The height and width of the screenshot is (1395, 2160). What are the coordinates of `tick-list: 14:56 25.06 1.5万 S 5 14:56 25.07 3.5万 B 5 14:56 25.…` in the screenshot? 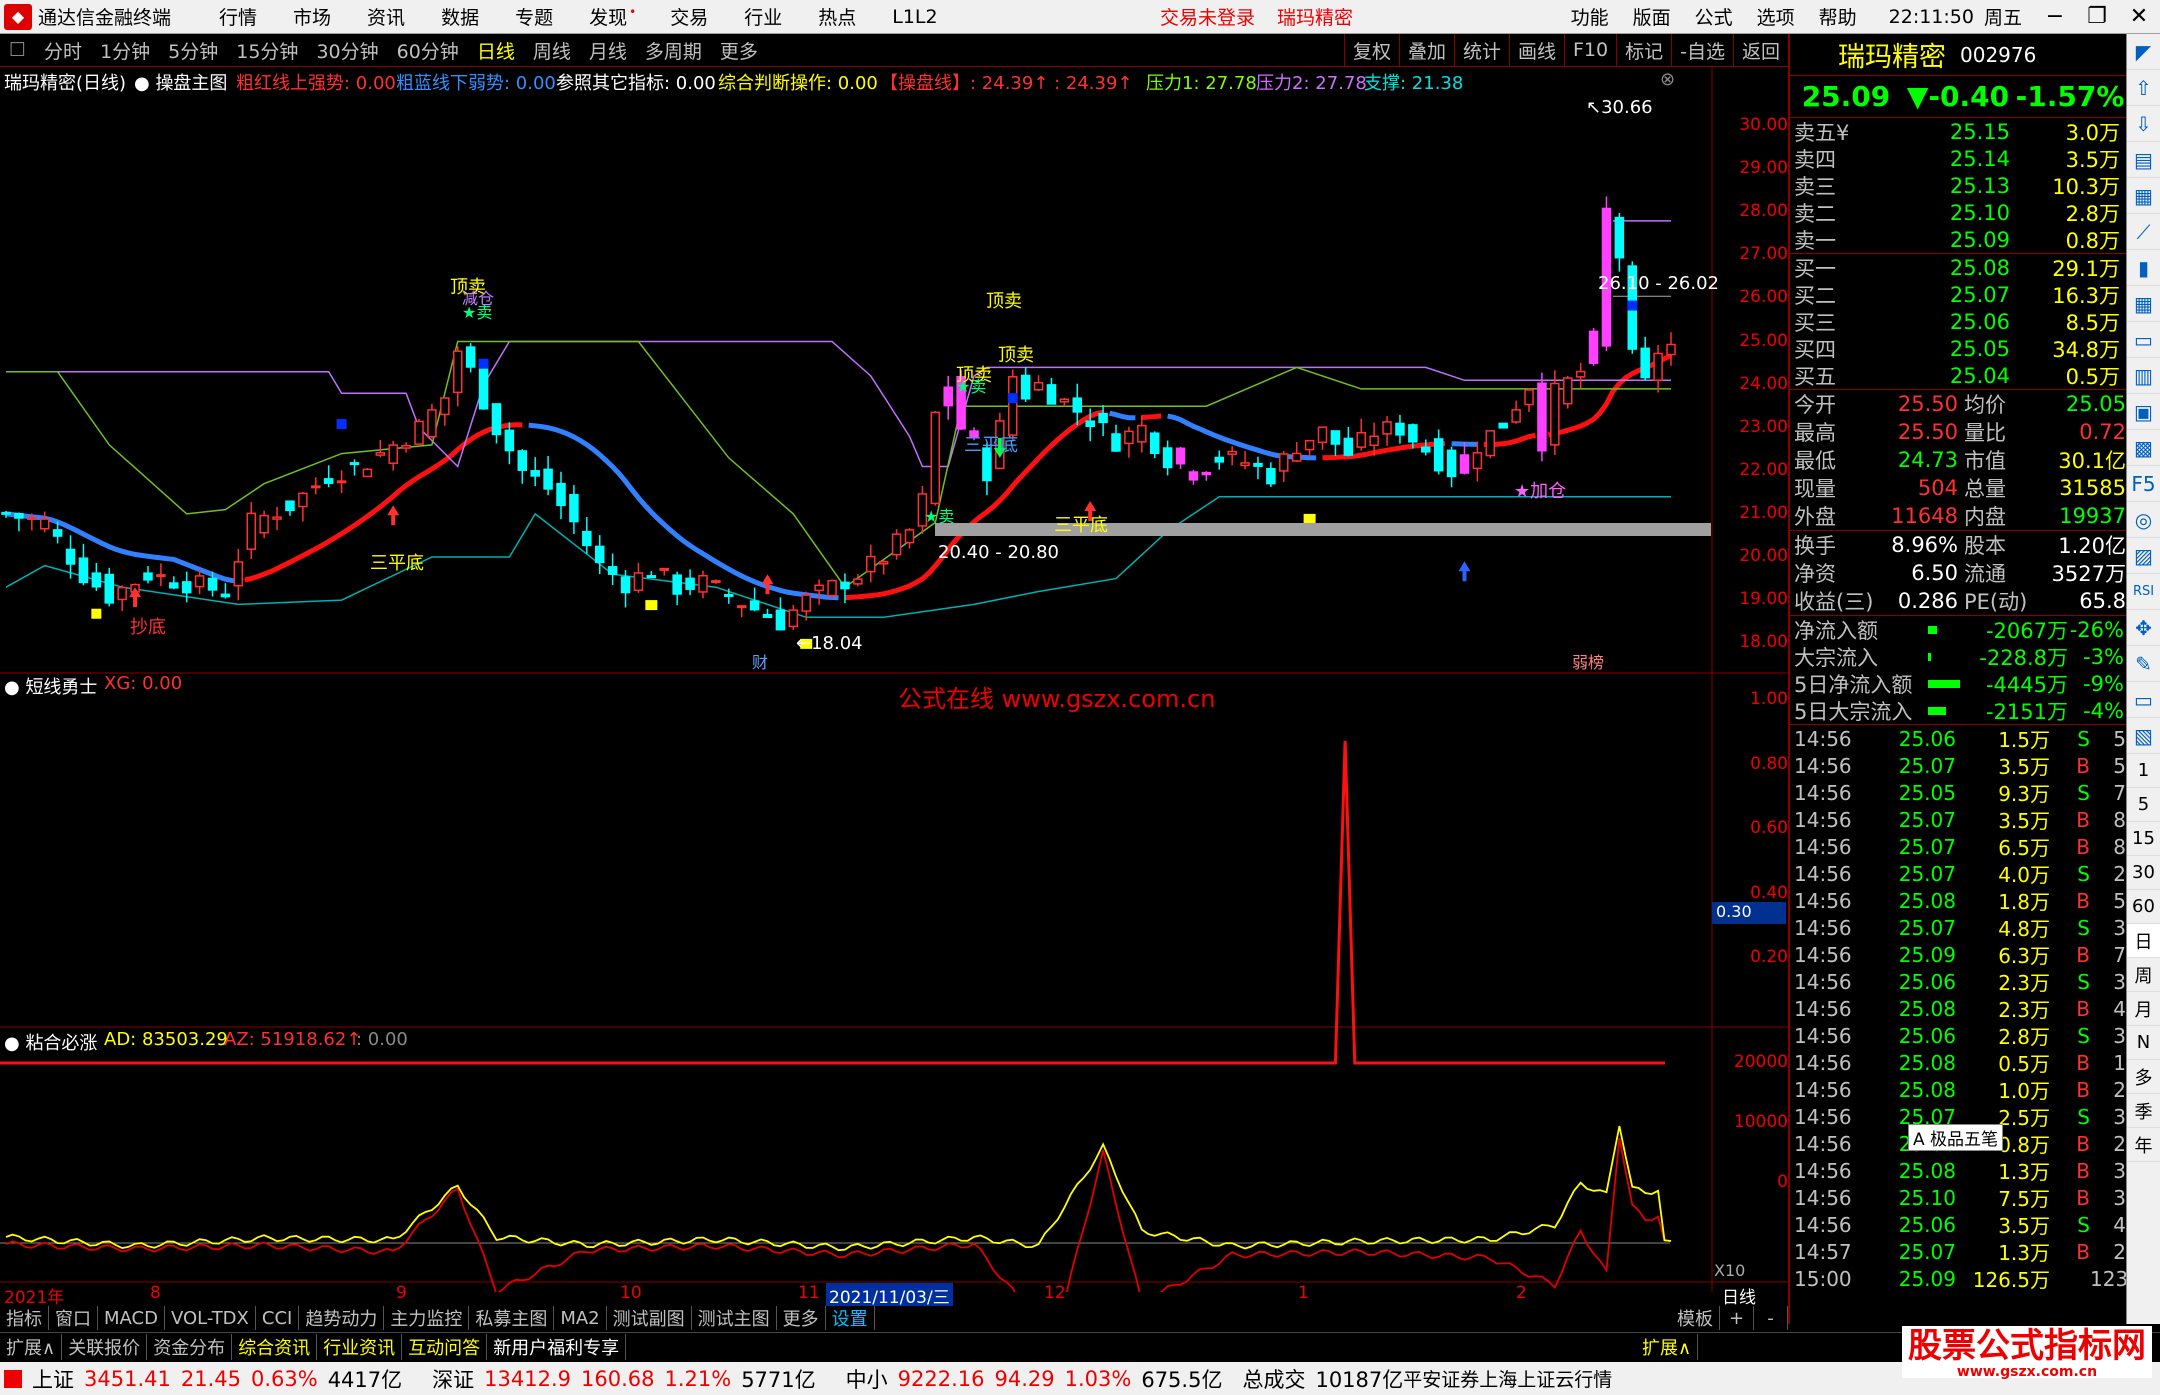 It's located at (1959, 1009).